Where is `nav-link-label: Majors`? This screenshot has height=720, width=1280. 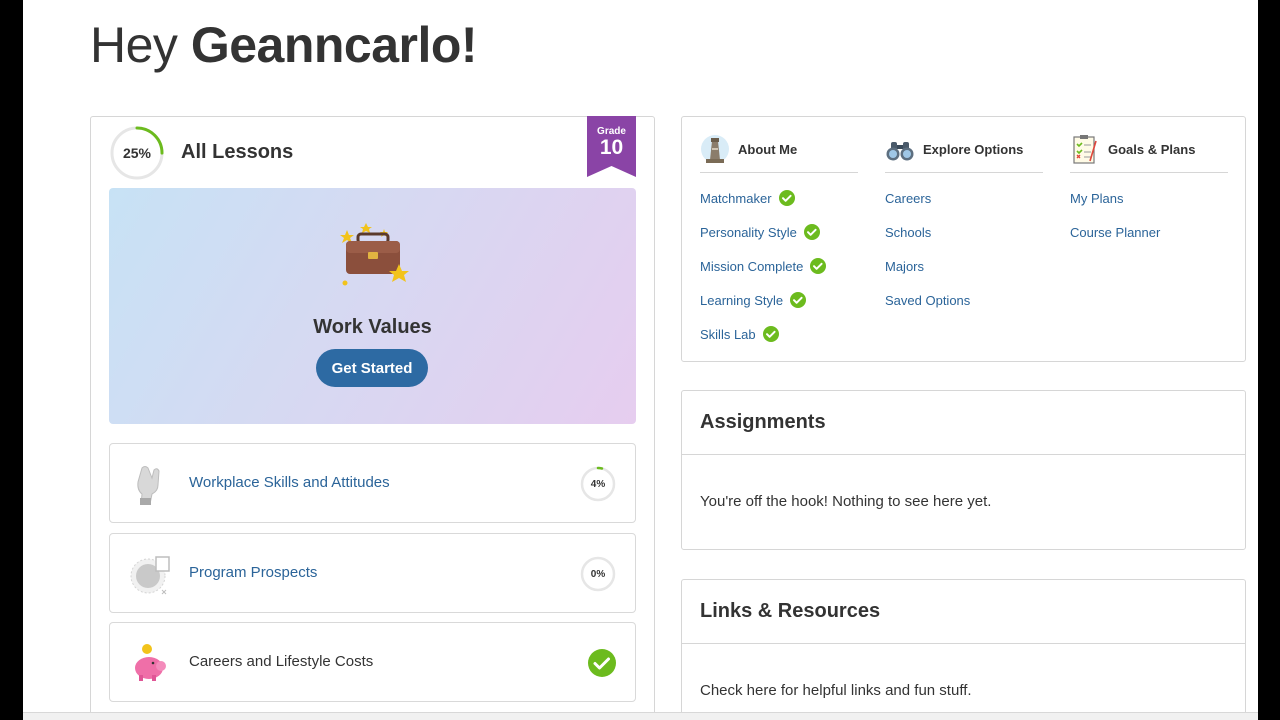 nav-link-label: Majors is located at coordinates (904, 266).